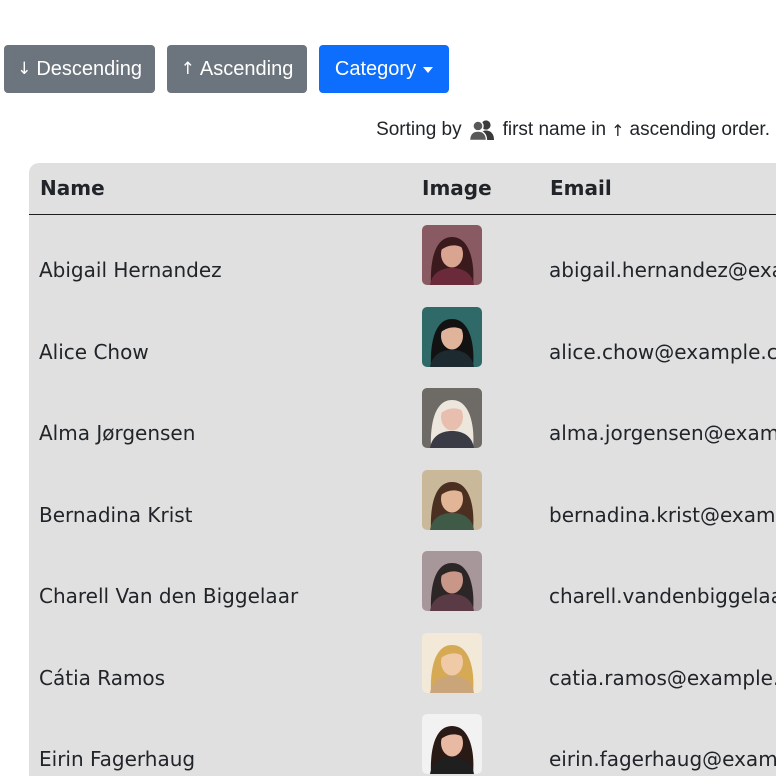 The image size is (776, 776). I want to click on cell-email: alma.jorgensen@exam, so click(662, 433).